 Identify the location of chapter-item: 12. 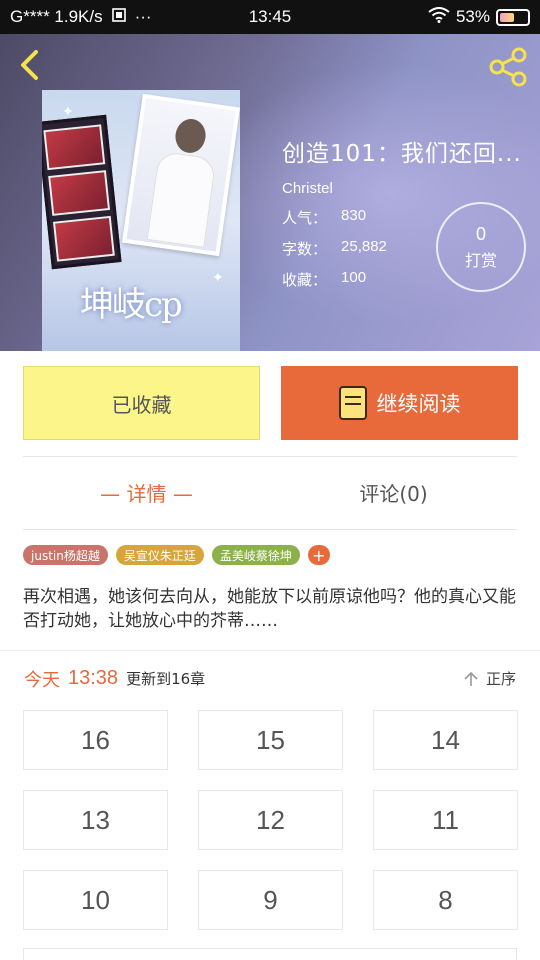
(270, 820).